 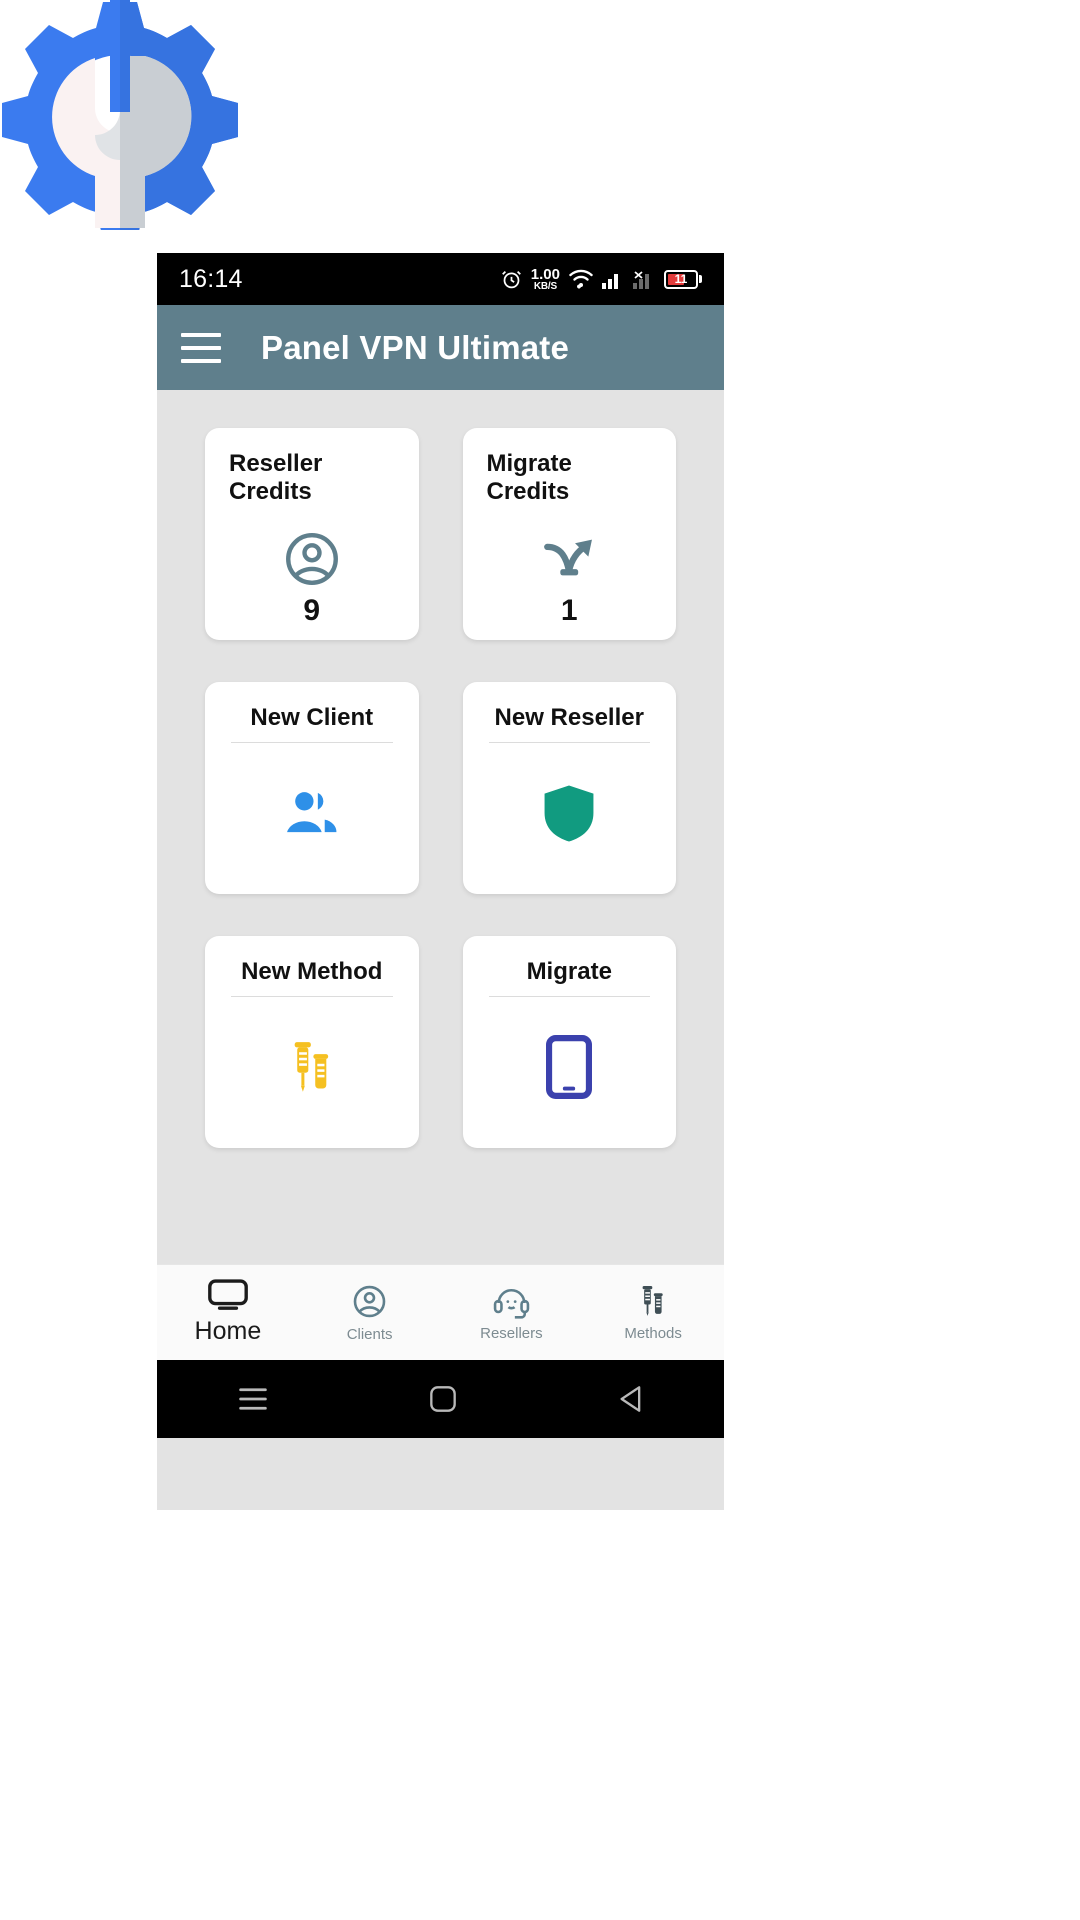 I want to click on card-title: New Client, so click(x=312, y=717).